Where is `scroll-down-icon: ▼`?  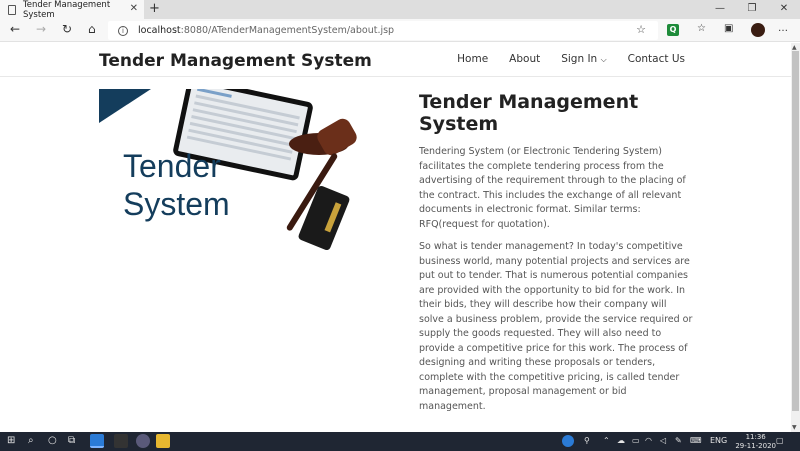 scroll-down-icon: ▼ is located at coordinates (794, 427).